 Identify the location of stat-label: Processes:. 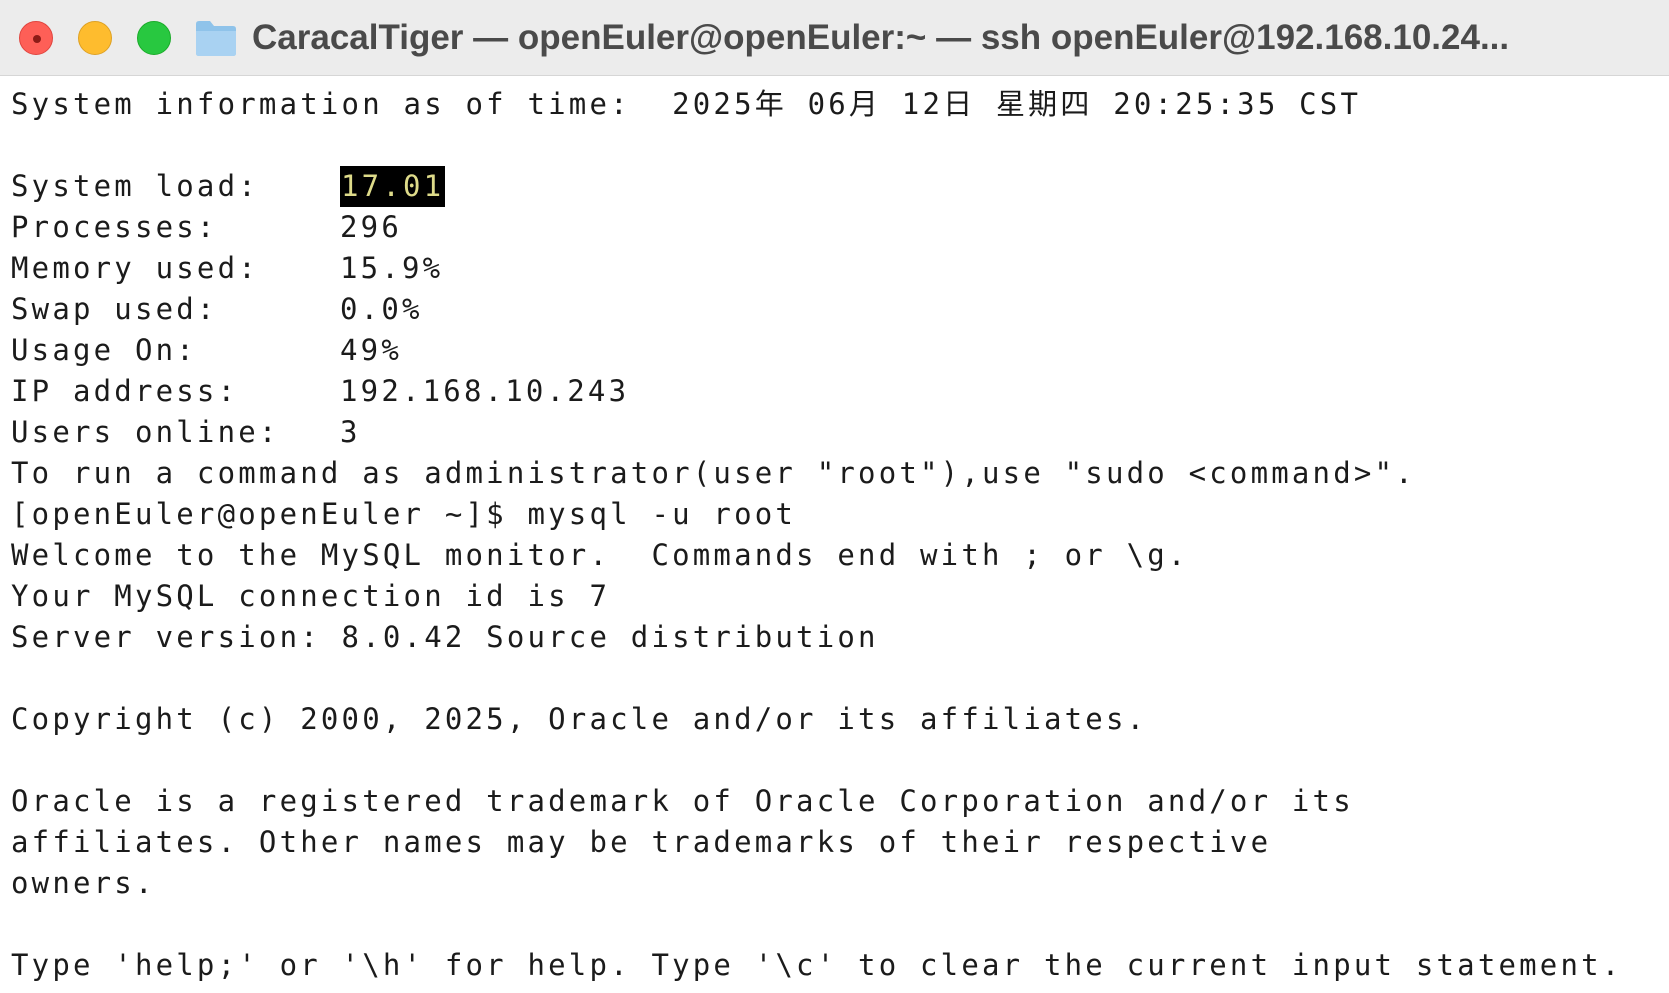
(114, 227).